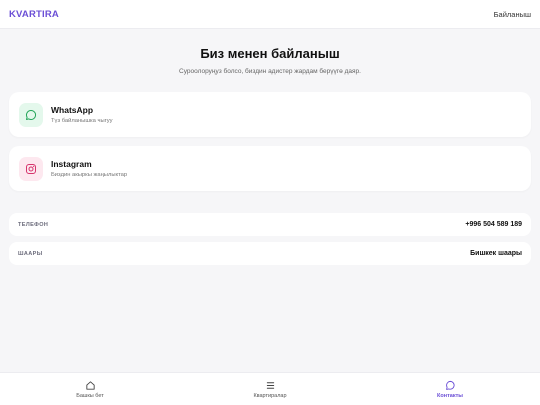 The image size is (540, 405). What do you see at coordinates (496, 253) in the screenshot?
I see `city-value: Бишкек шаары` at bounding box center [496, 253].